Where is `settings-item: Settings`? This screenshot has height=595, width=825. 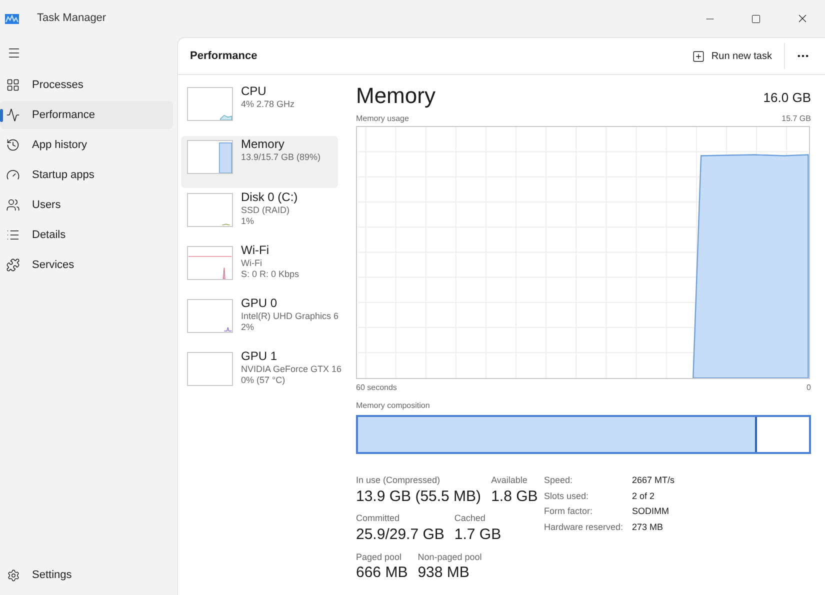
settings-item: Settings is located at coordinates (88, 575).